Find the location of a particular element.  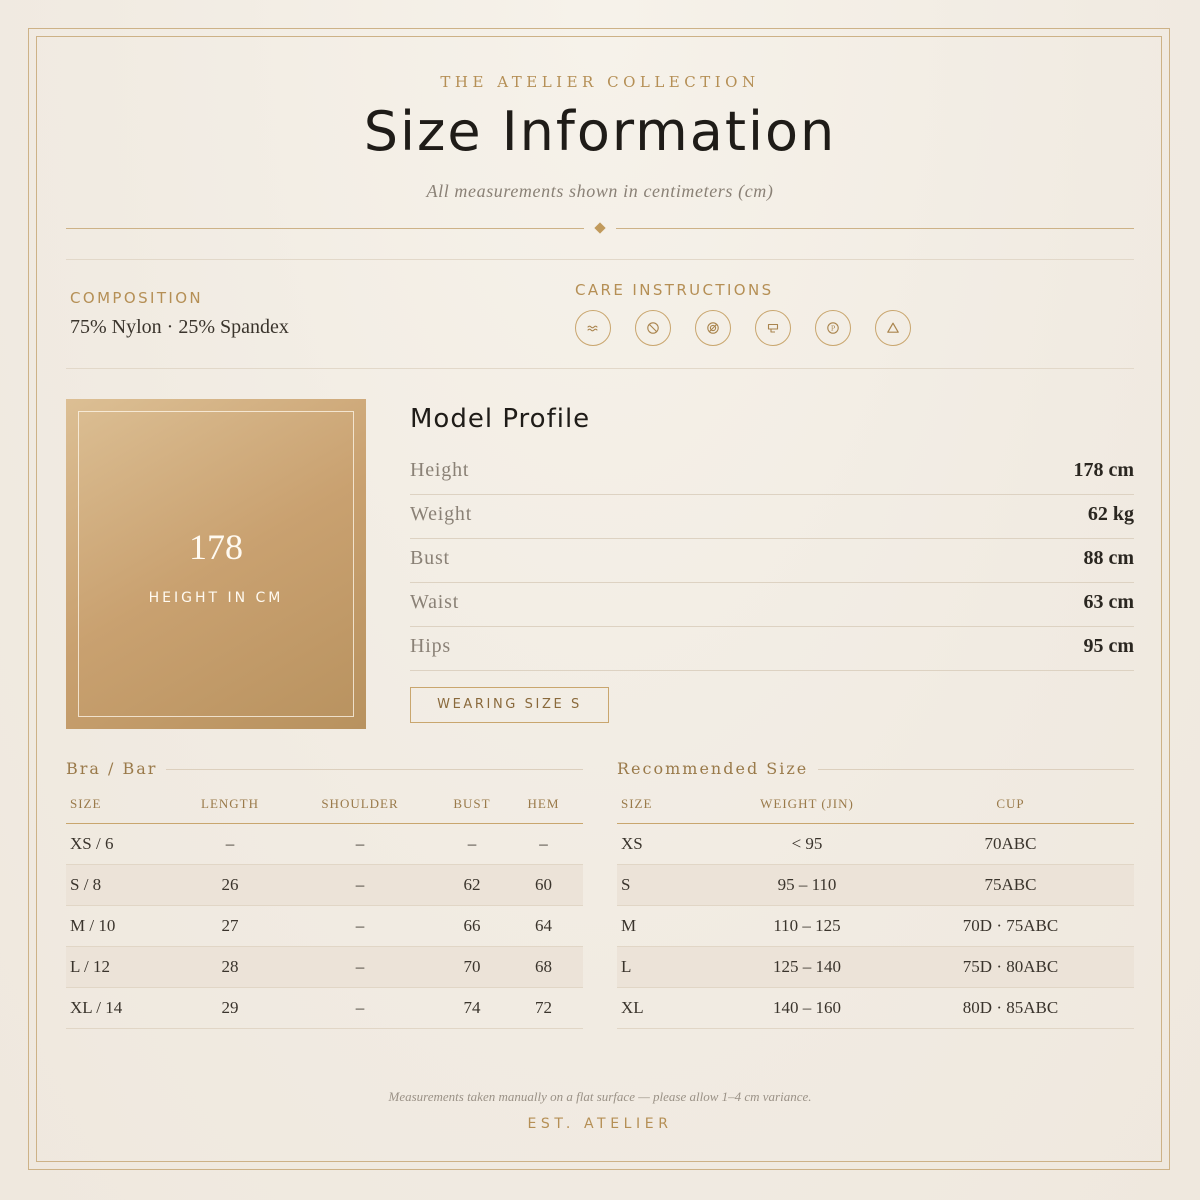

profile-value: 95 cm is located at coordinates (1108, 646).